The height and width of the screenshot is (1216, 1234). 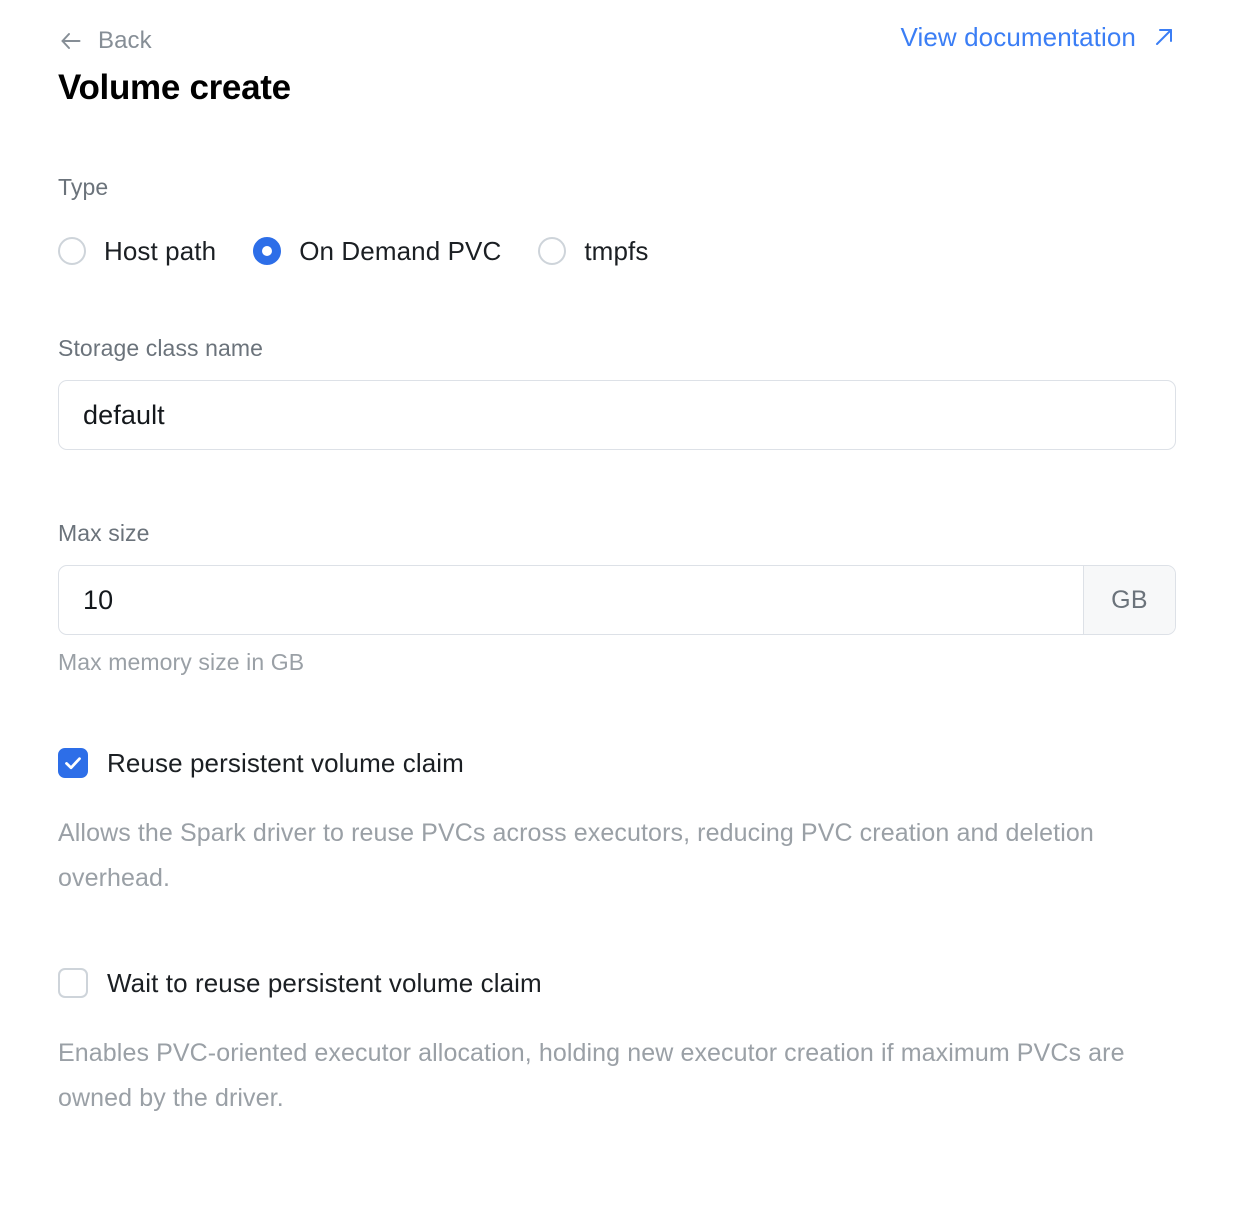 I want to click on checkbox-icon-reuse-pvc, so click(x=73, y=763).